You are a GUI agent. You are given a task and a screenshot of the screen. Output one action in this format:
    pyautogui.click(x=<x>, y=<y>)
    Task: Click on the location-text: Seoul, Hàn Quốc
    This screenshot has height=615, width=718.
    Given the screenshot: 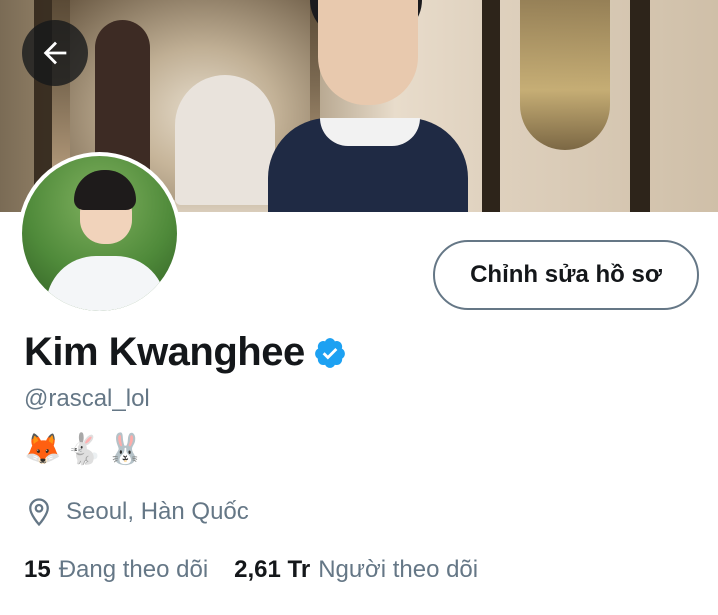 What is the action you would take?
    pyautogui.click(x=157, y=511)
    